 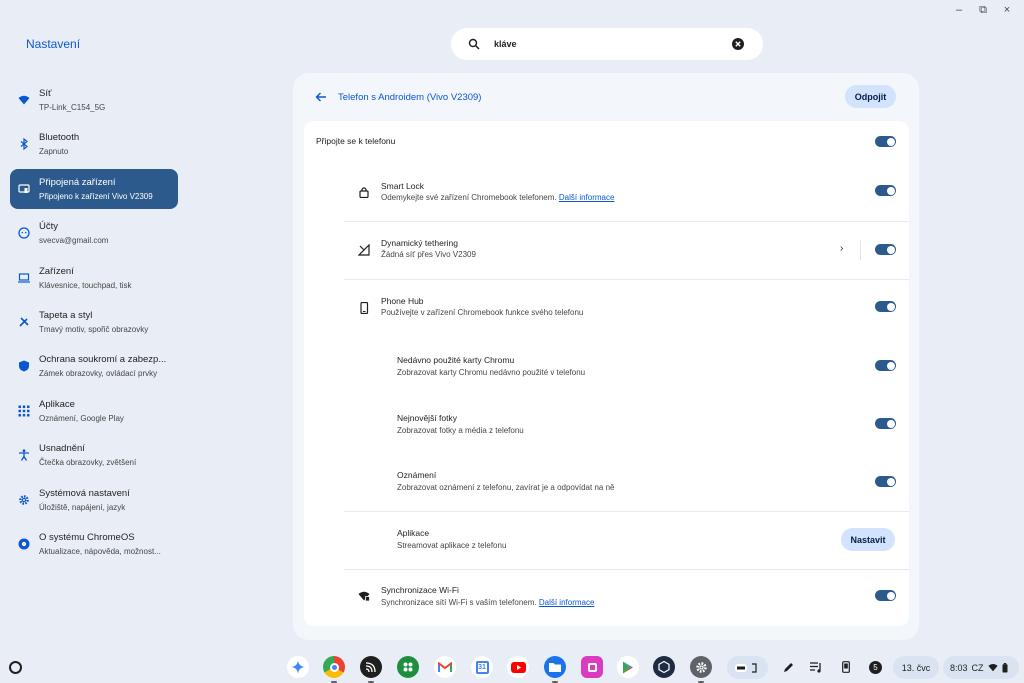 I want to click on gear-icon, so click(x=24, y=500).